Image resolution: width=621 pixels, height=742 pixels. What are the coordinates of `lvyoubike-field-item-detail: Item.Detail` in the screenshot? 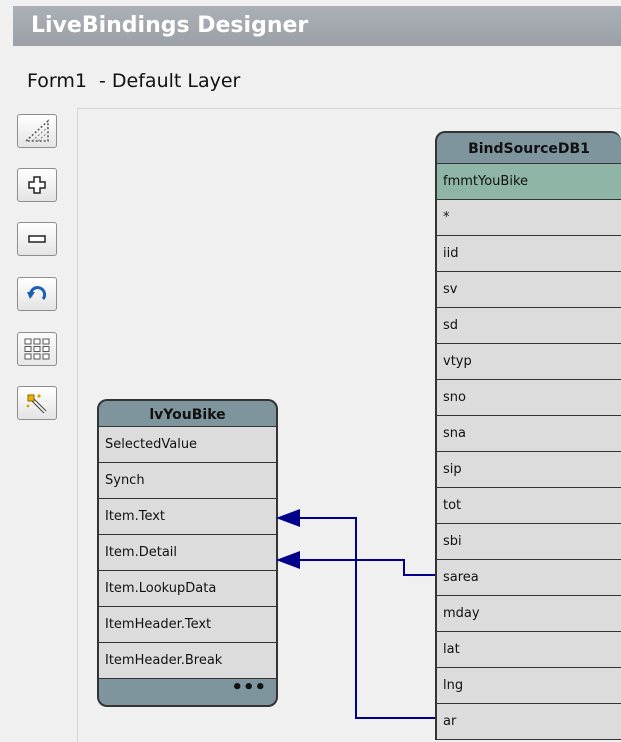 It's located at (187, 553).